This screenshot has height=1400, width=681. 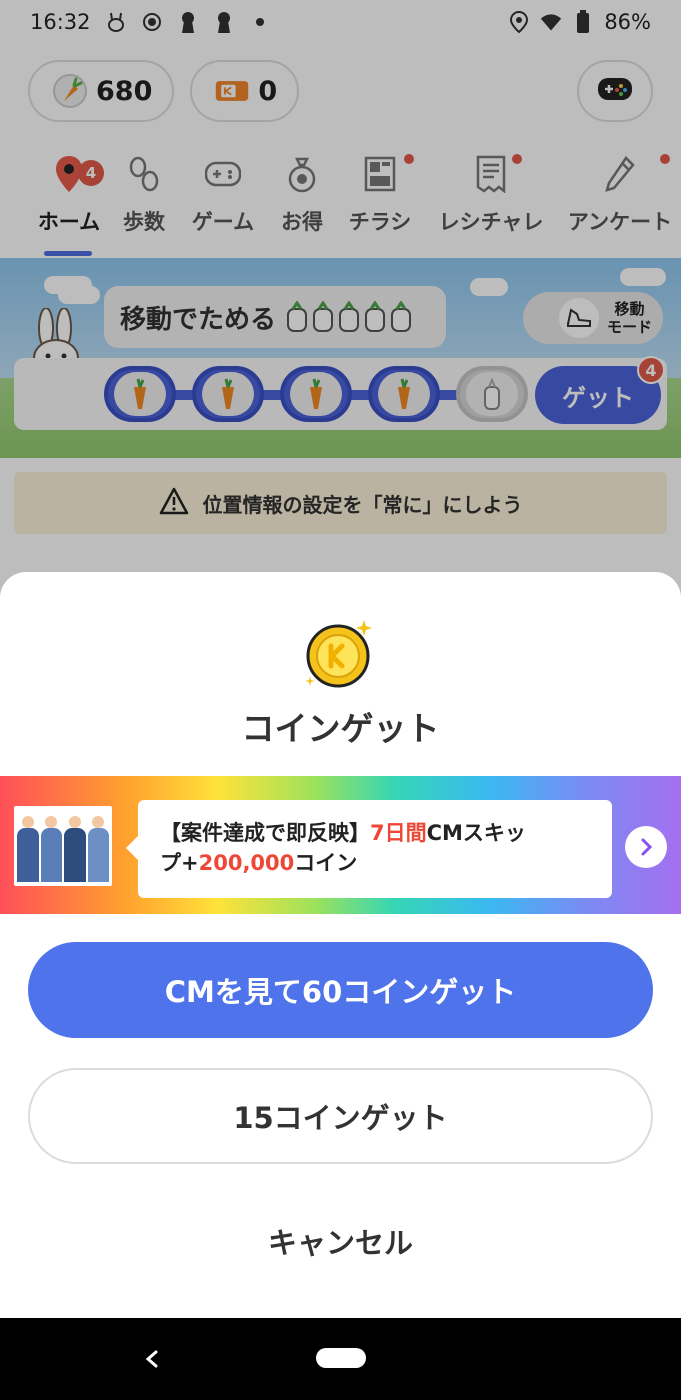 I want to click on chevron-right-icon, so click(x=646, y=847).